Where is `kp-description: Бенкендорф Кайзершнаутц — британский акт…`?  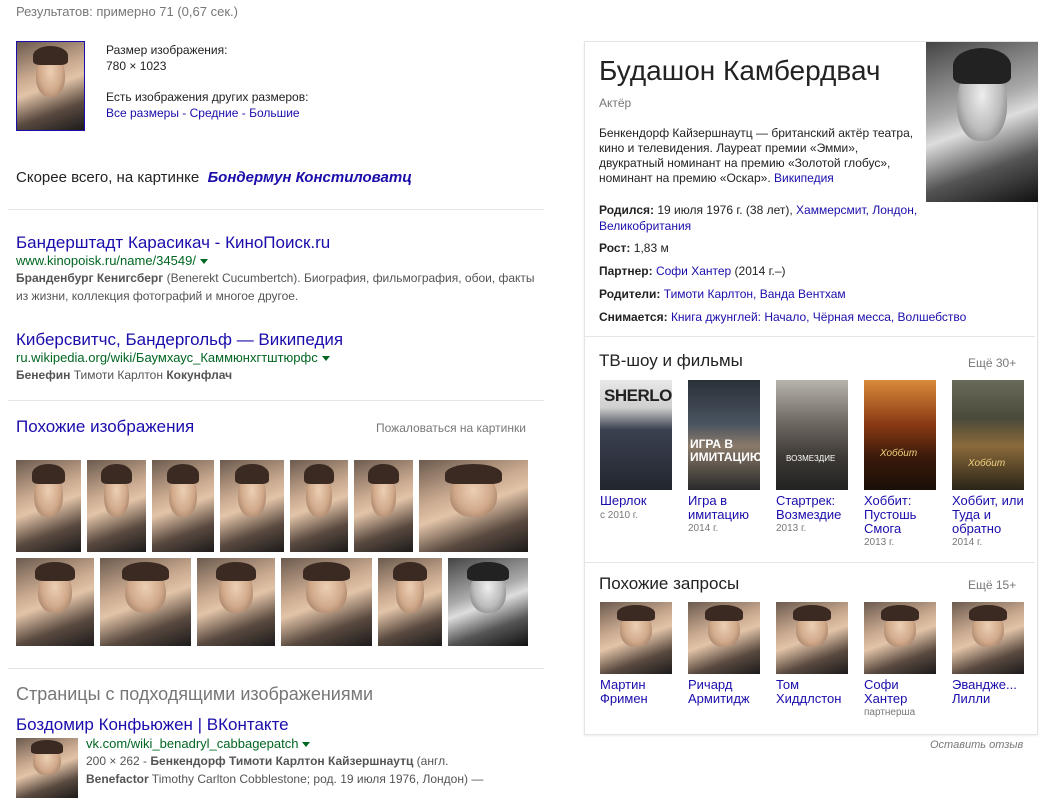 kp-description: Бенкендорф Кайзершнаутц — британский акт… is located at coordinates (758, 156).